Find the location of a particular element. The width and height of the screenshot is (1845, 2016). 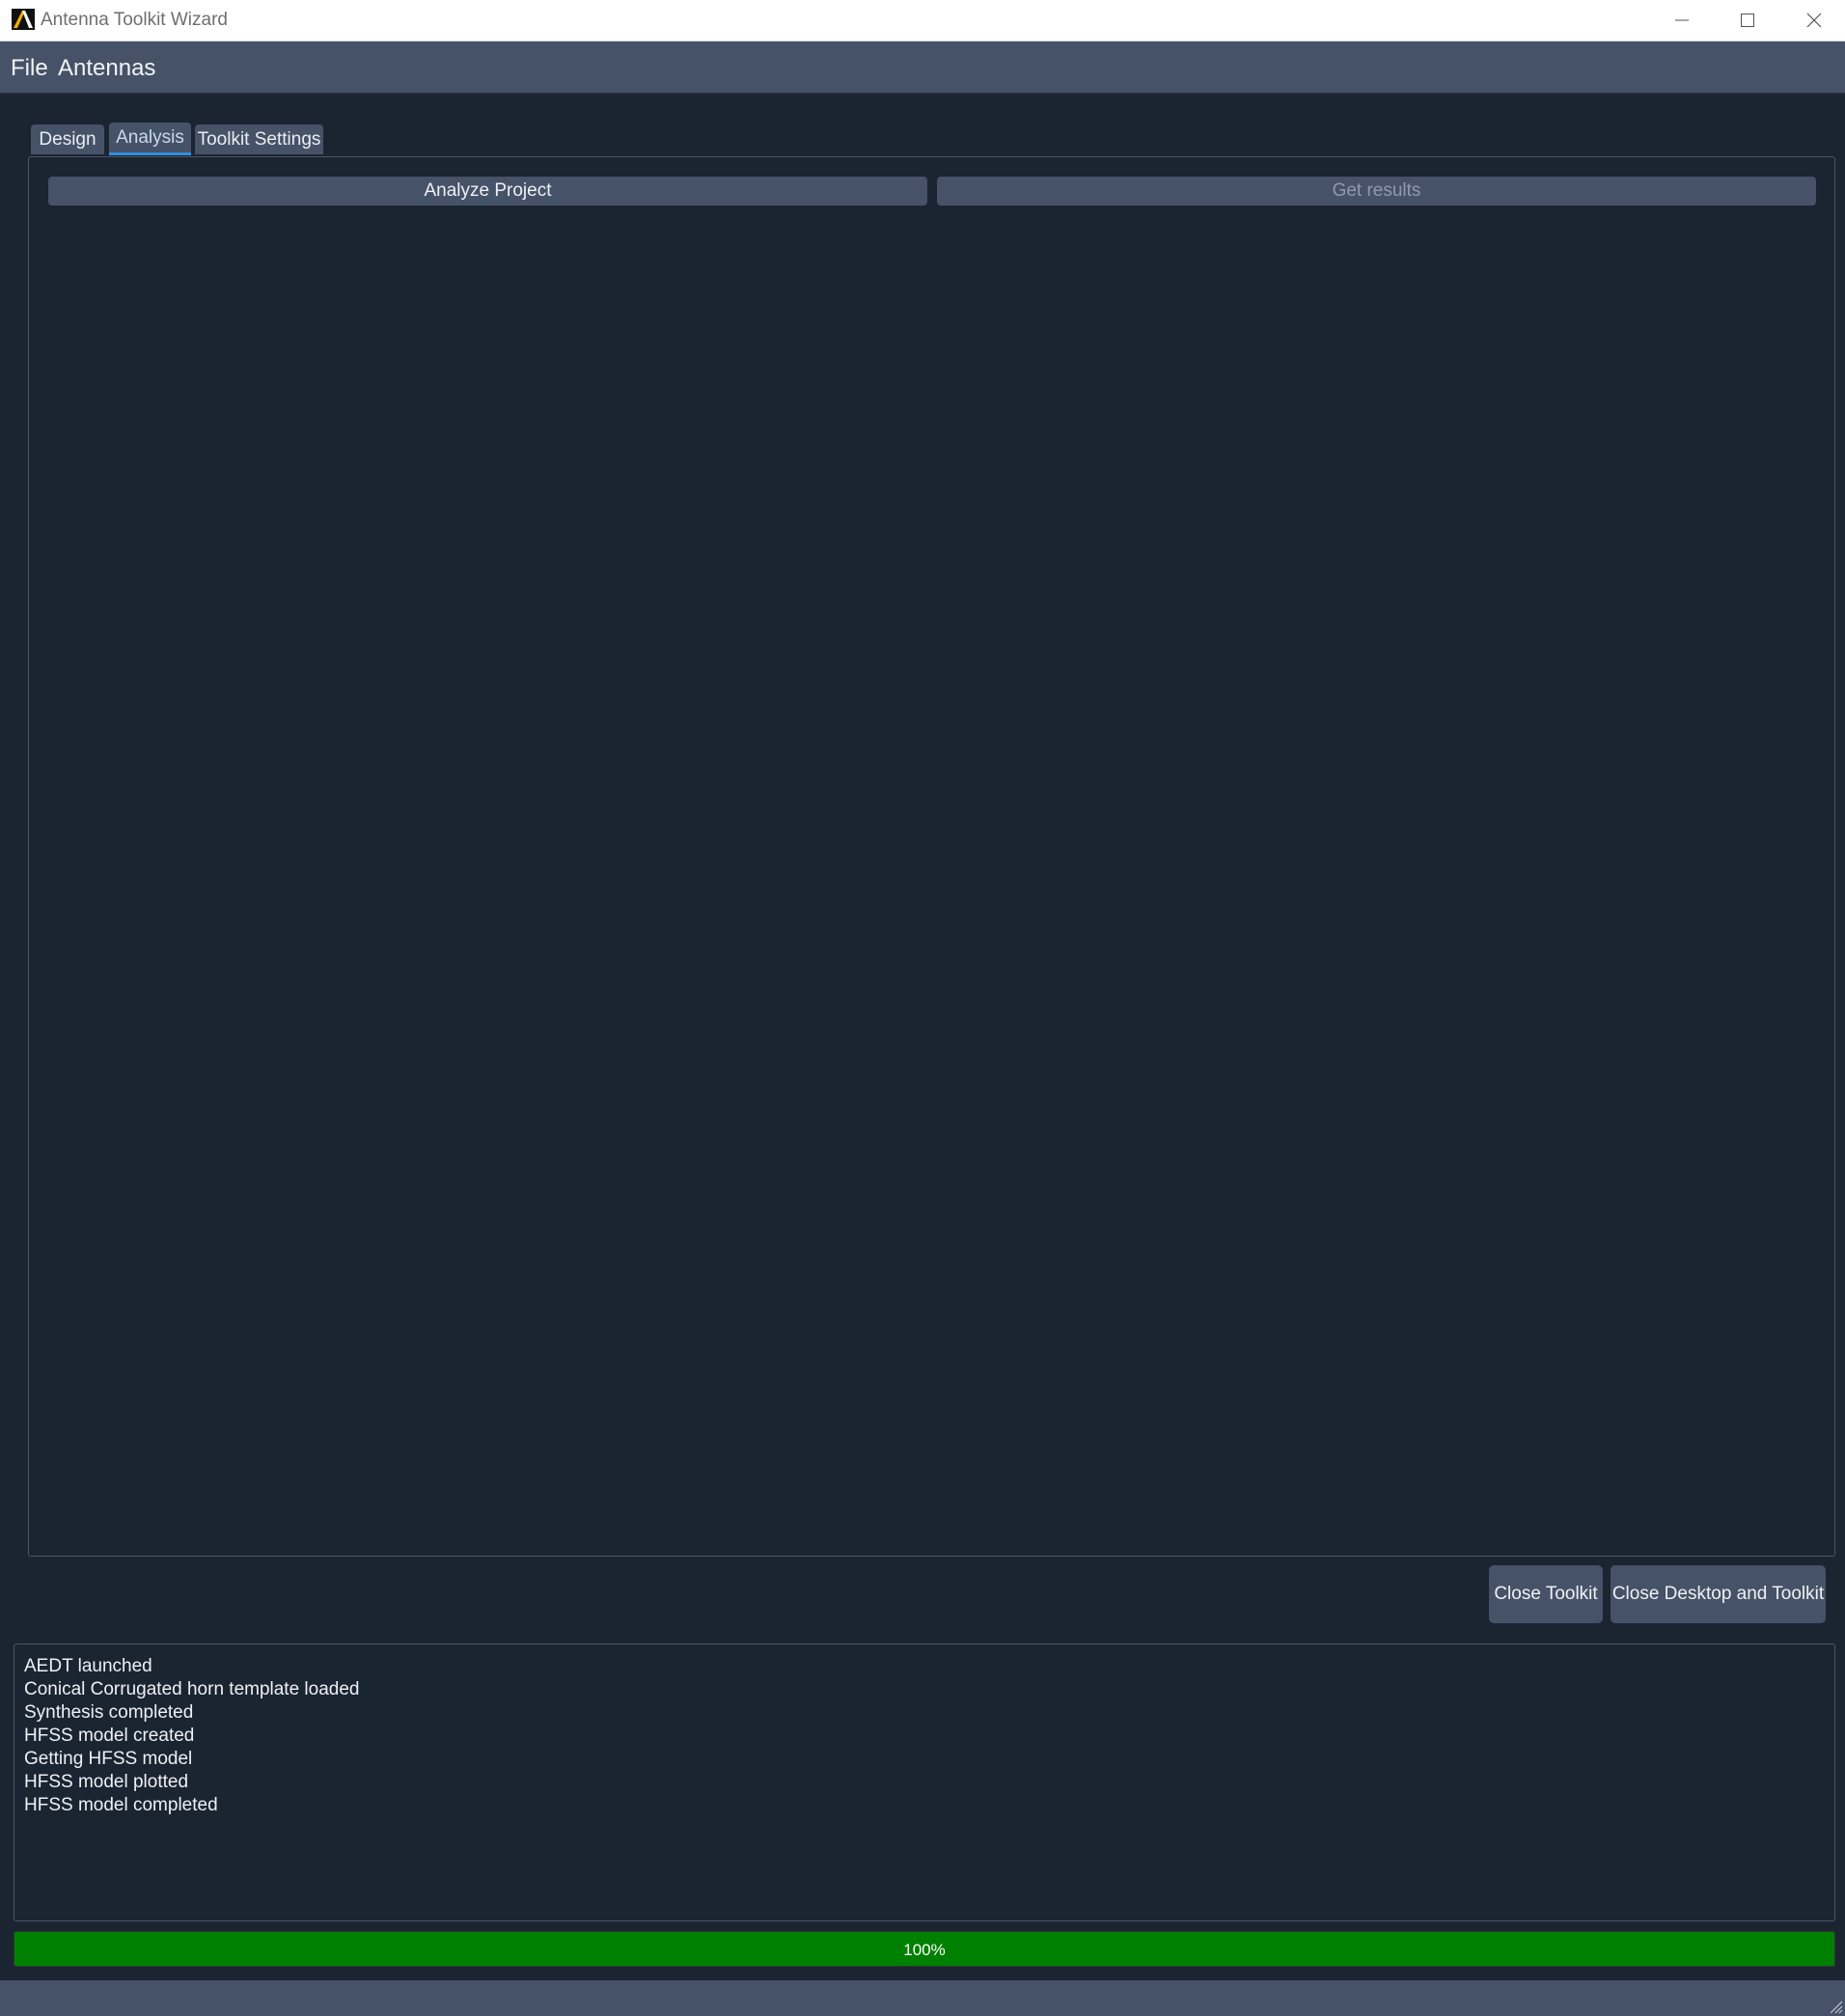

close-toolkit-button: Close Toolkit is located at coordinates (1546, 1594).